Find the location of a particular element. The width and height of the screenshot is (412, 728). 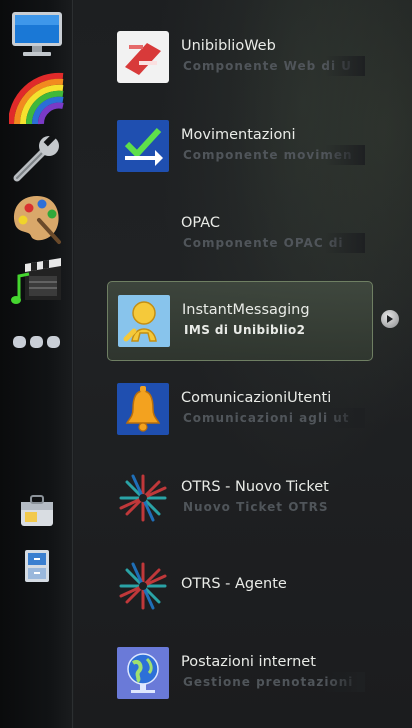

app-item-otrs-agente: OTRS - Agente is located at coordinates (239, 586).